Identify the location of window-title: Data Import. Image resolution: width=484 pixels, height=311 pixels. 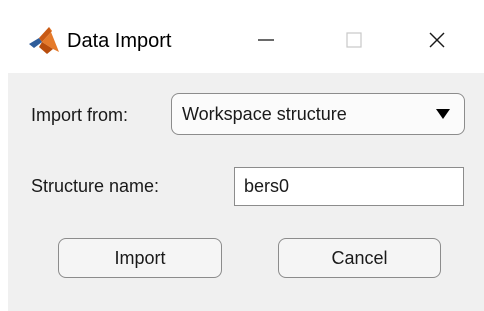
(119, 41).